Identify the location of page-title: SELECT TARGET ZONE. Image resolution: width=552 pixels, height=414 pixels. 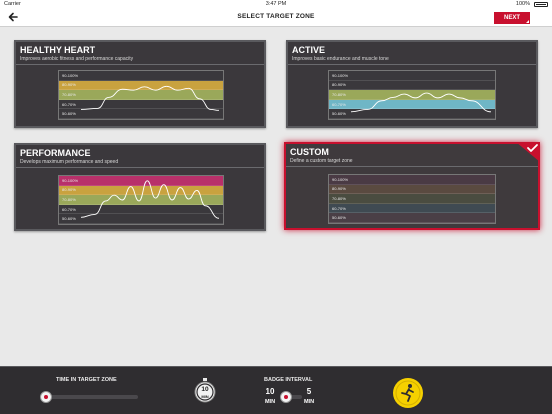
(276, 16).